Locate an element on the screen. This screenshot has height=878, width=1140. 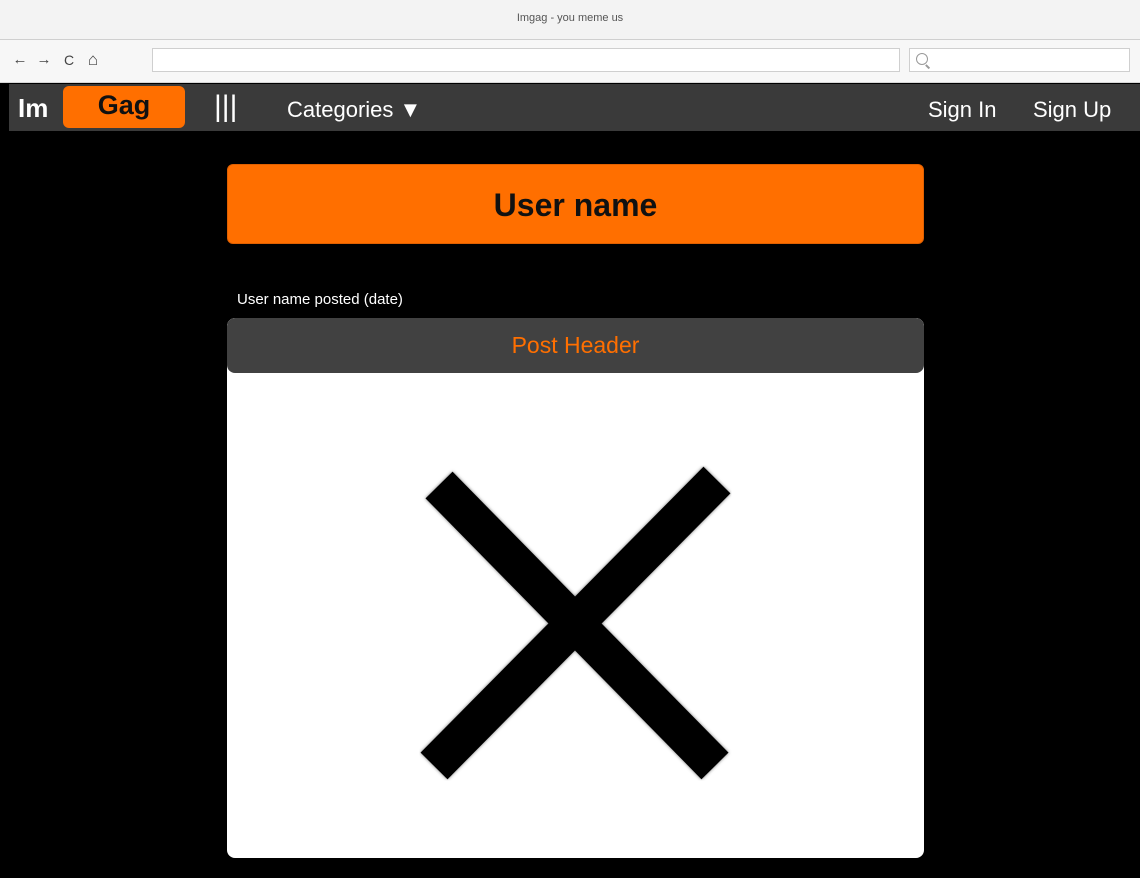
menu-icon: ||| is located at coordinates (225, 107).